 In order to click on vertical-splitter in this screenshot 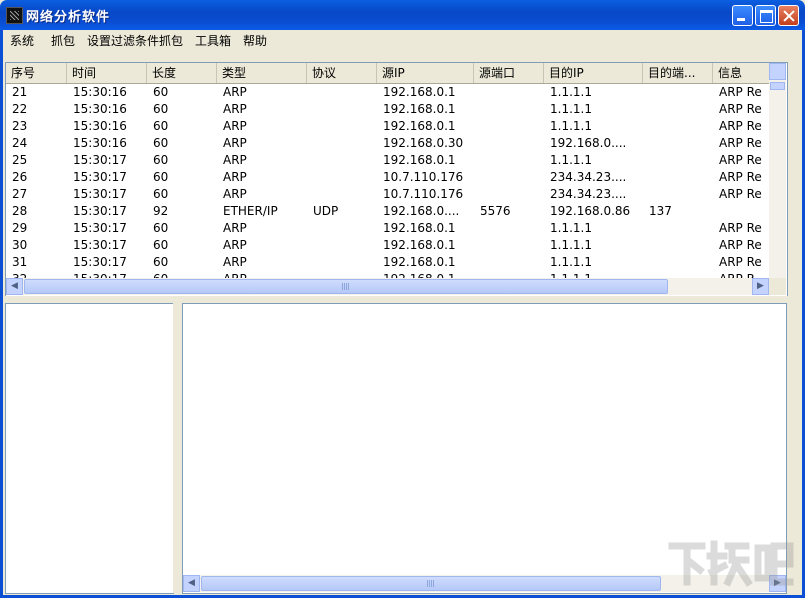, I will do `click(177, 448)`.